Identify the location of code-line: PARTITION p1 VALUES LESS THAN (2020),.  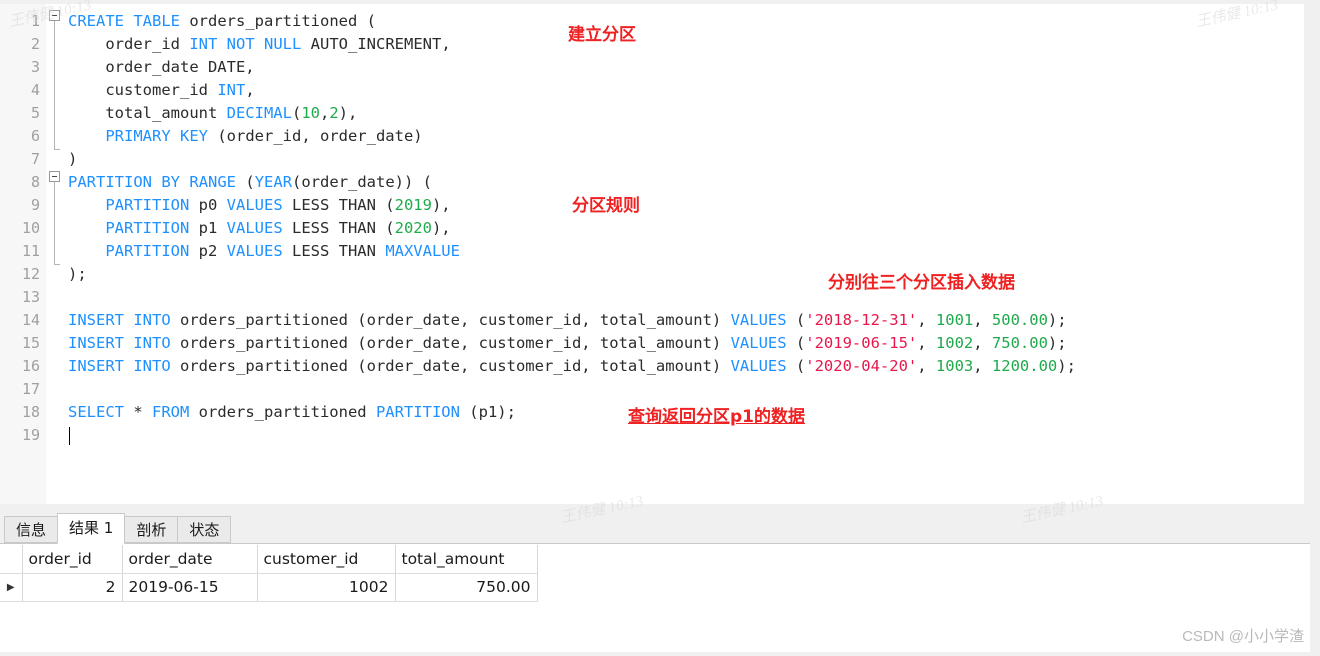
(259, 228).